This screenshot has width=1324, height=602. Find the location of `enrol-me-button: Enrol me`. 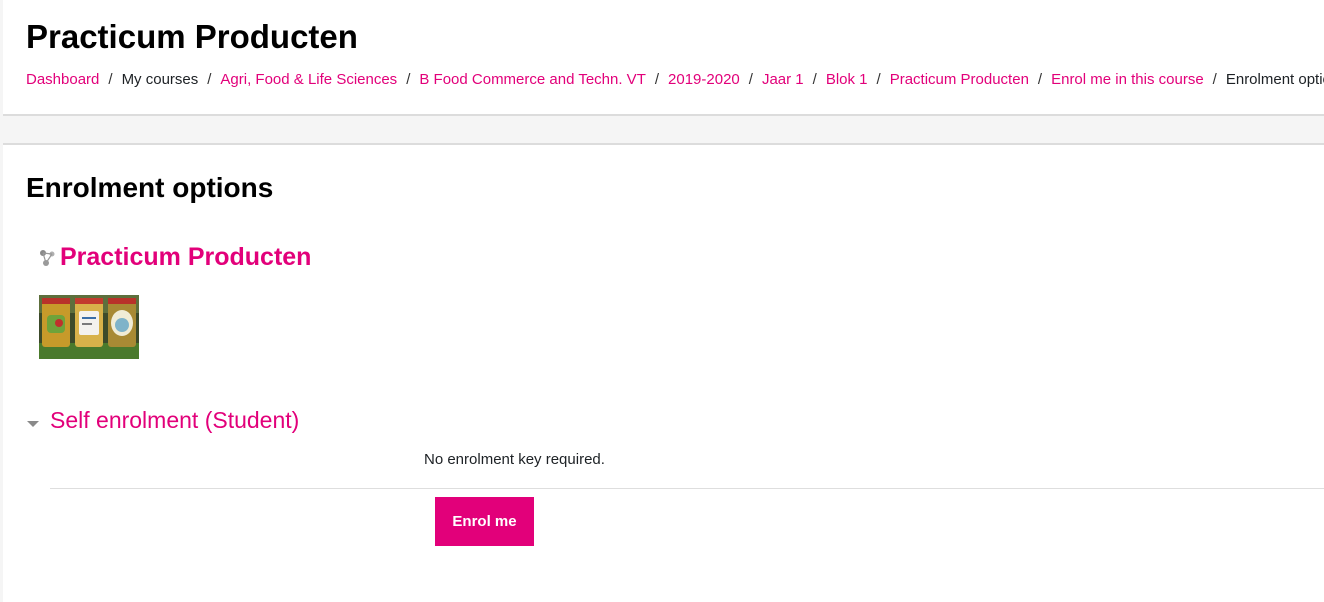

enrol-me-button: Enrol me is located at coordinates (484, 521).